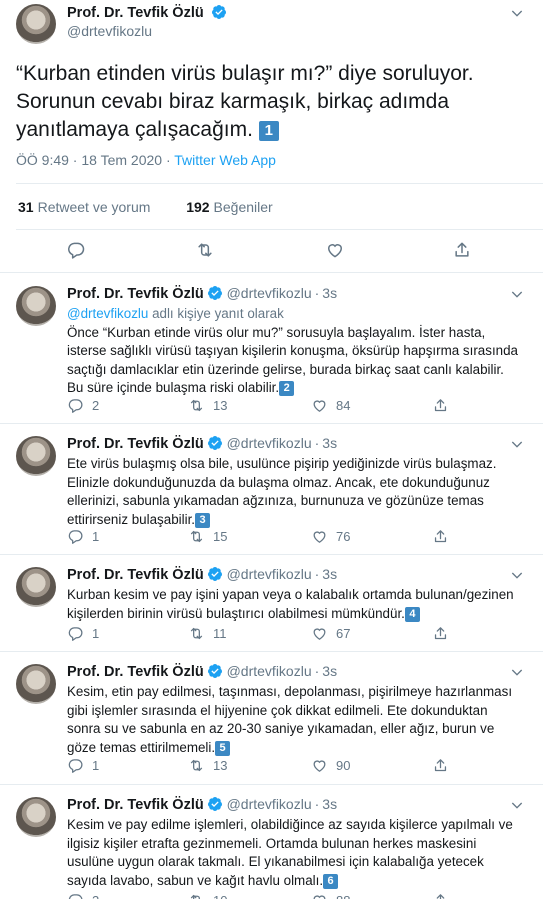 Image resolution: width=543 pixels, height=899 pixels. Describe the element at coordinates (330, 633) in the screenshot. I see `like-button: 67` at that location.